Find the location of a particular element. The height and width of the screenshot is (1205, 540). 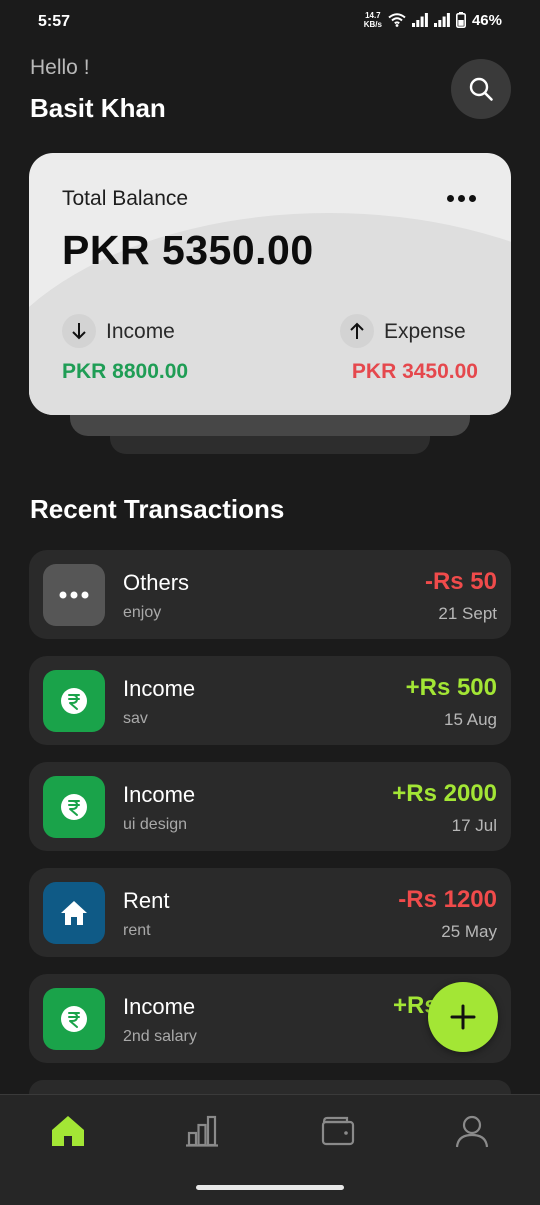

wifi-icon is located at coordinates (397, 20).